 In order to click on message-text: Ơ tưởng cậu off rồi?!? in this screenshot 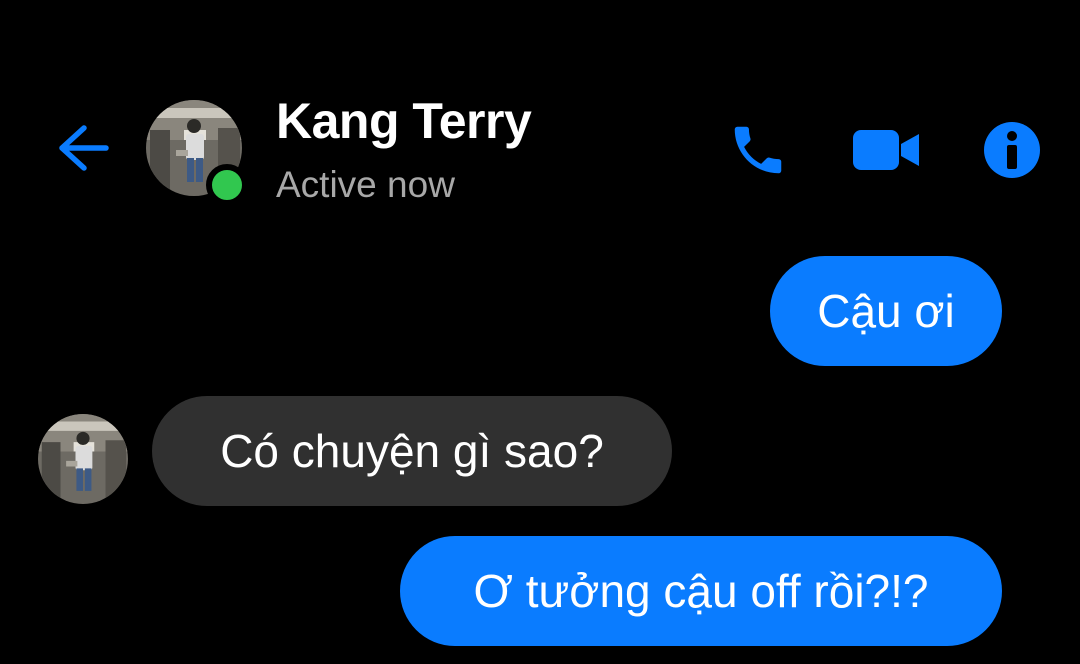, I will do `click(701, 591)`.